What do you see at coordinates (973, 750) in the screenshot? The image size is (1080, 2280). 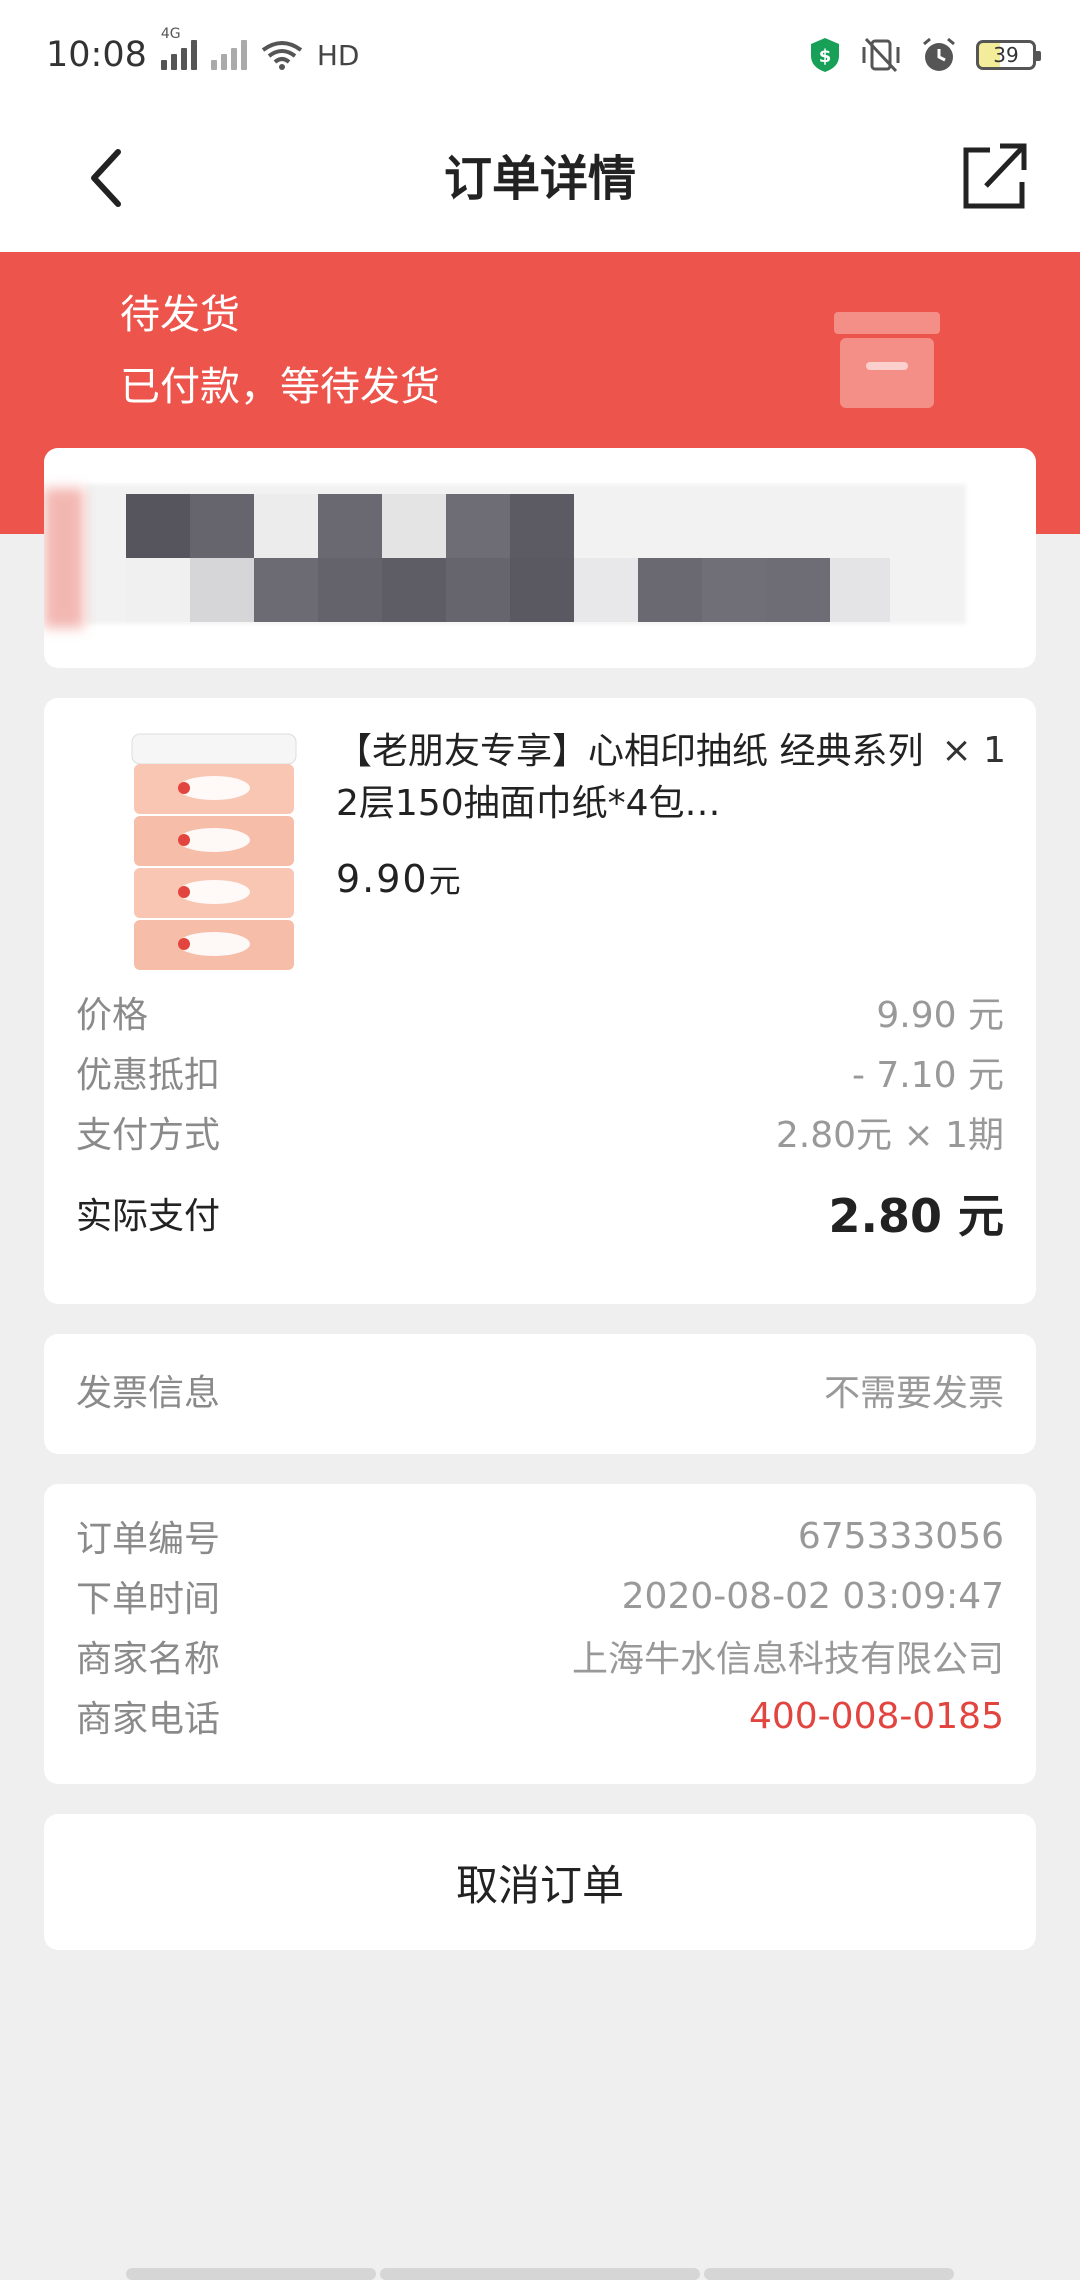 I see `product-quantity: × 1` at bounding box center [973, 750].